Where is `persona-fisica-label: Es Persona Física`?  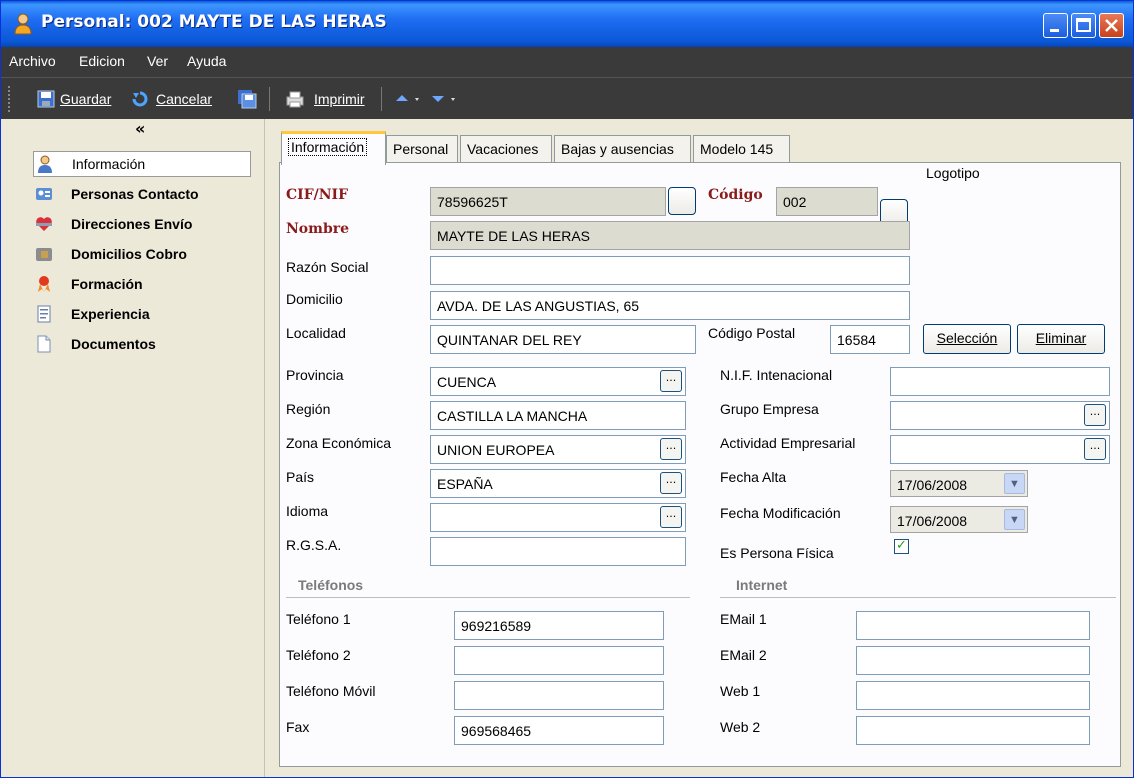
persona-fisica-label: Es Persona Física is located at coordinates (777, 553).